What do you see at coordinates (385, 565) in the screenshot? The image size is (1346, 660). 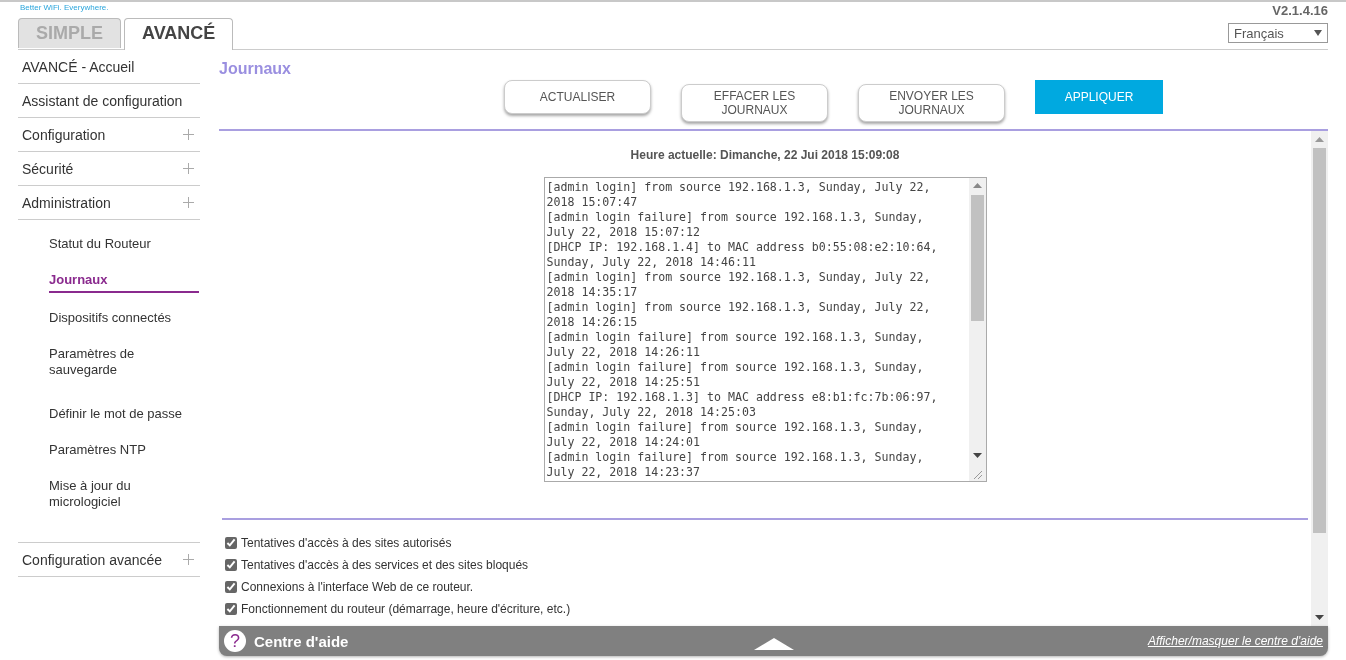 I see `checkbox-label: Tentatives d'accès à des services et des sites bloqués` at bounding box center [385, 565].